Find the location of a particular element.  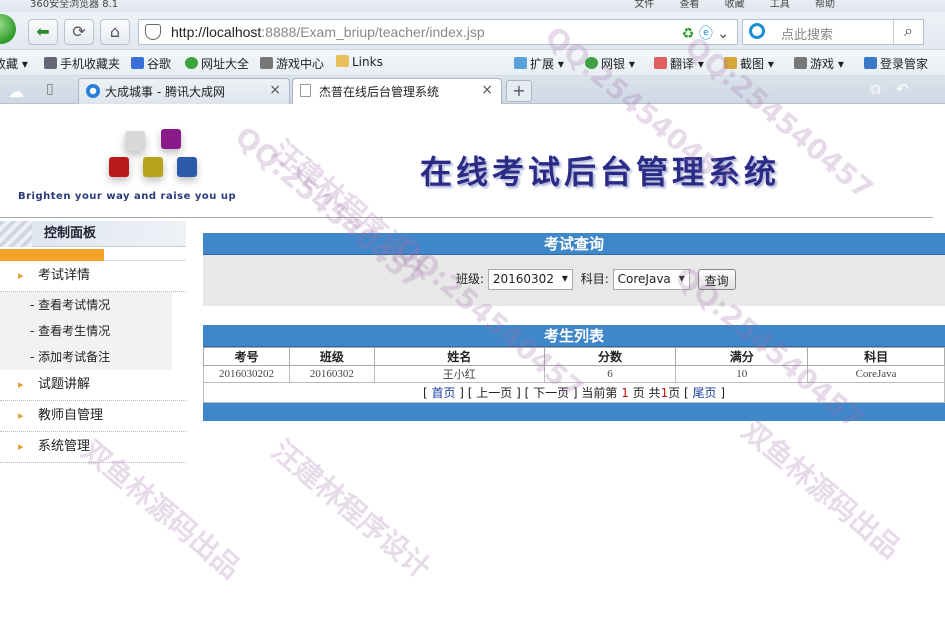

home-icon: ⌂ is located at coordinates (115, 31).